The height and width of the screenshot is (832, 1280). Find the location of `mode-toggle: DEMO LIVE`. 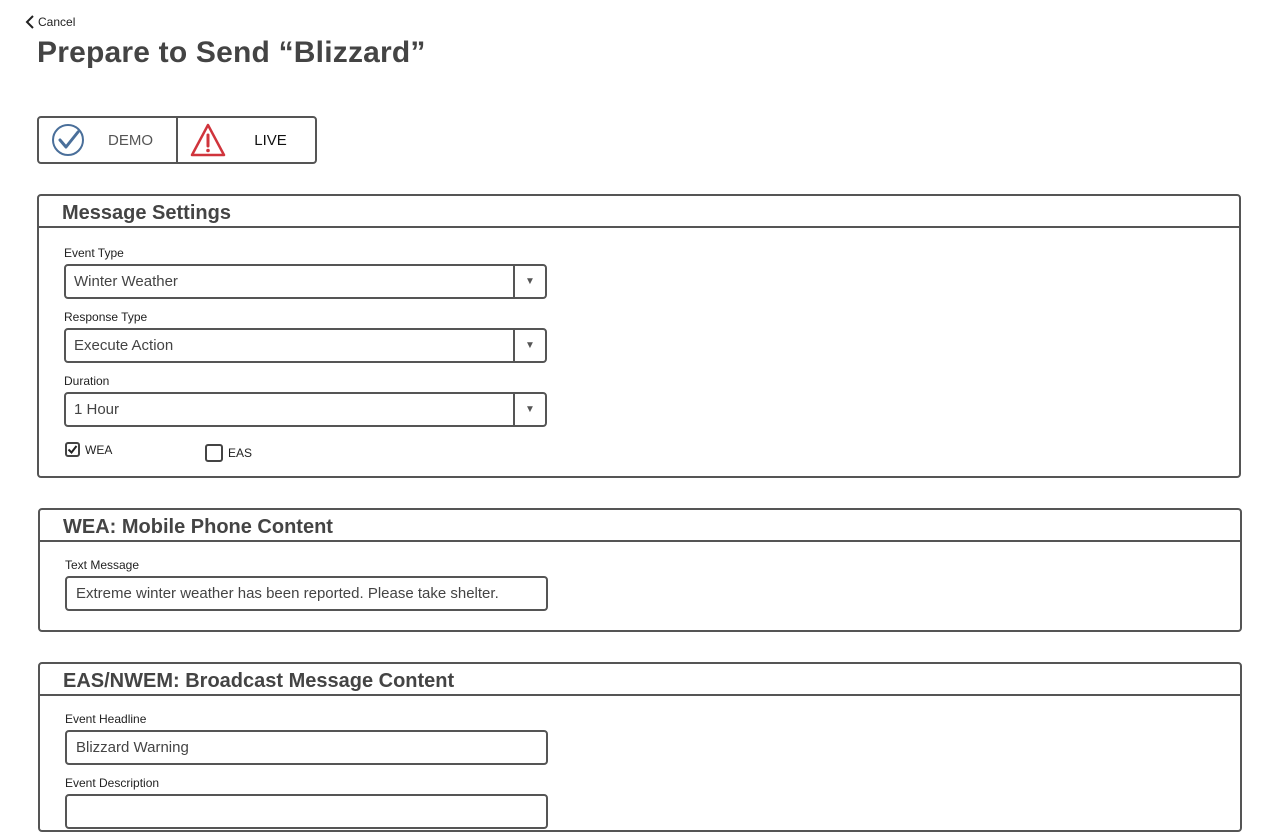

mode-toggle: DEMO LIVE is located at coordinates (177, 140).